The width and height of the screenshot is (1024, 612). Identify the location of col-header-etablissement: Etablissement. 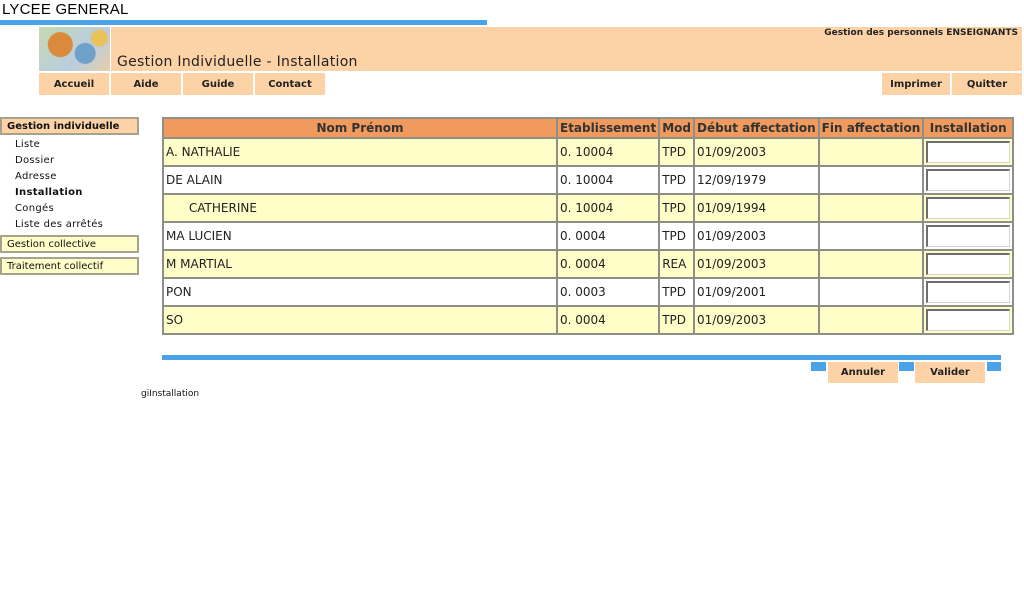
(608, 128).